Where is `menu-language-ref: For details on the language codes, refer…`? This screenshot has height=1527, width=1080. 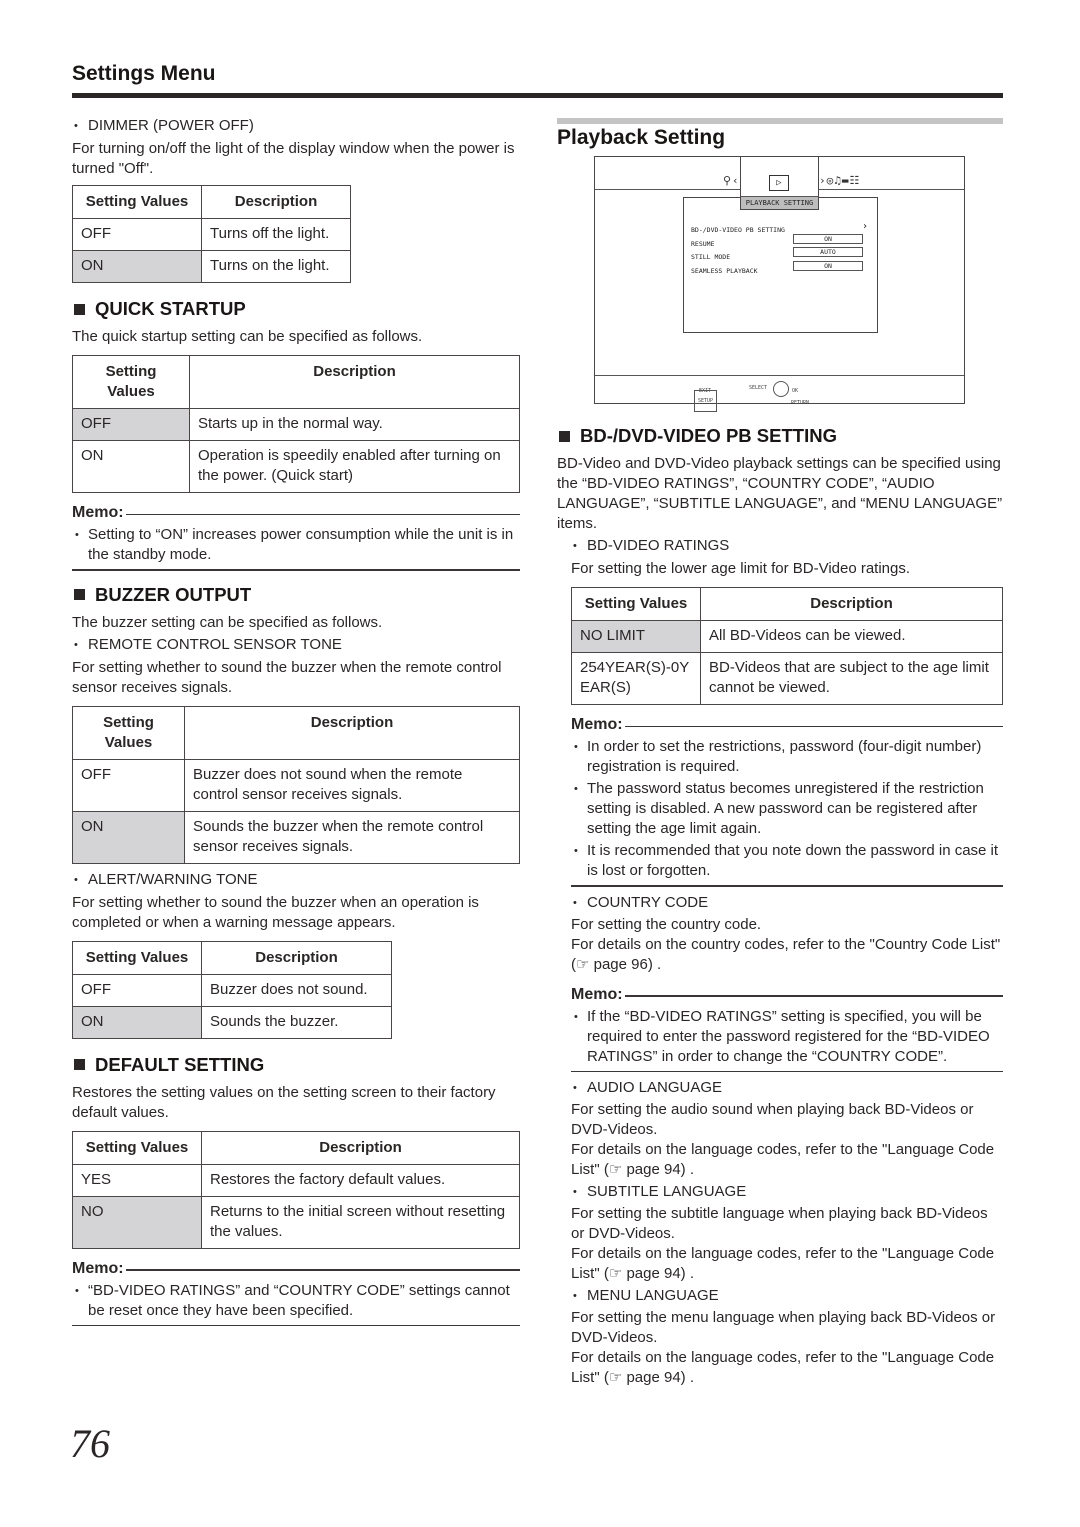 menu-language-ref: For details on the language codes, refer… is located at coordinates (783, 1367).